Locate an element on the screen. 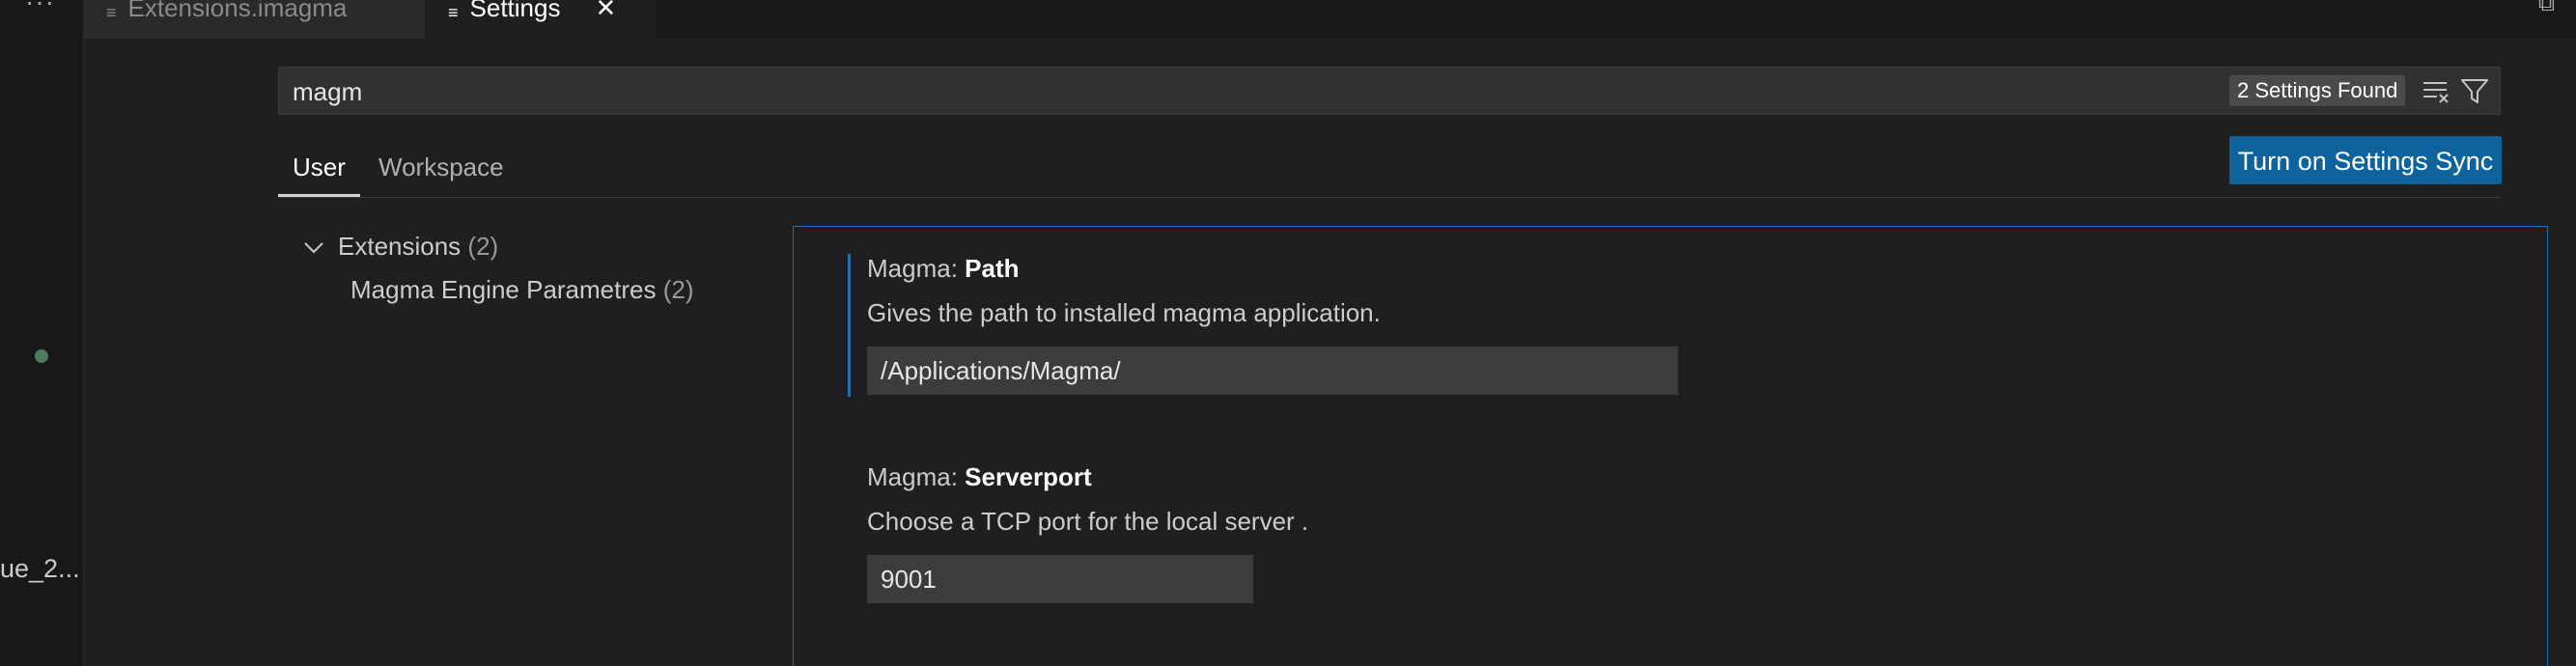 The image size is (2576, 666). more-actions-icon: ··· is located at coordinates (40, 9).